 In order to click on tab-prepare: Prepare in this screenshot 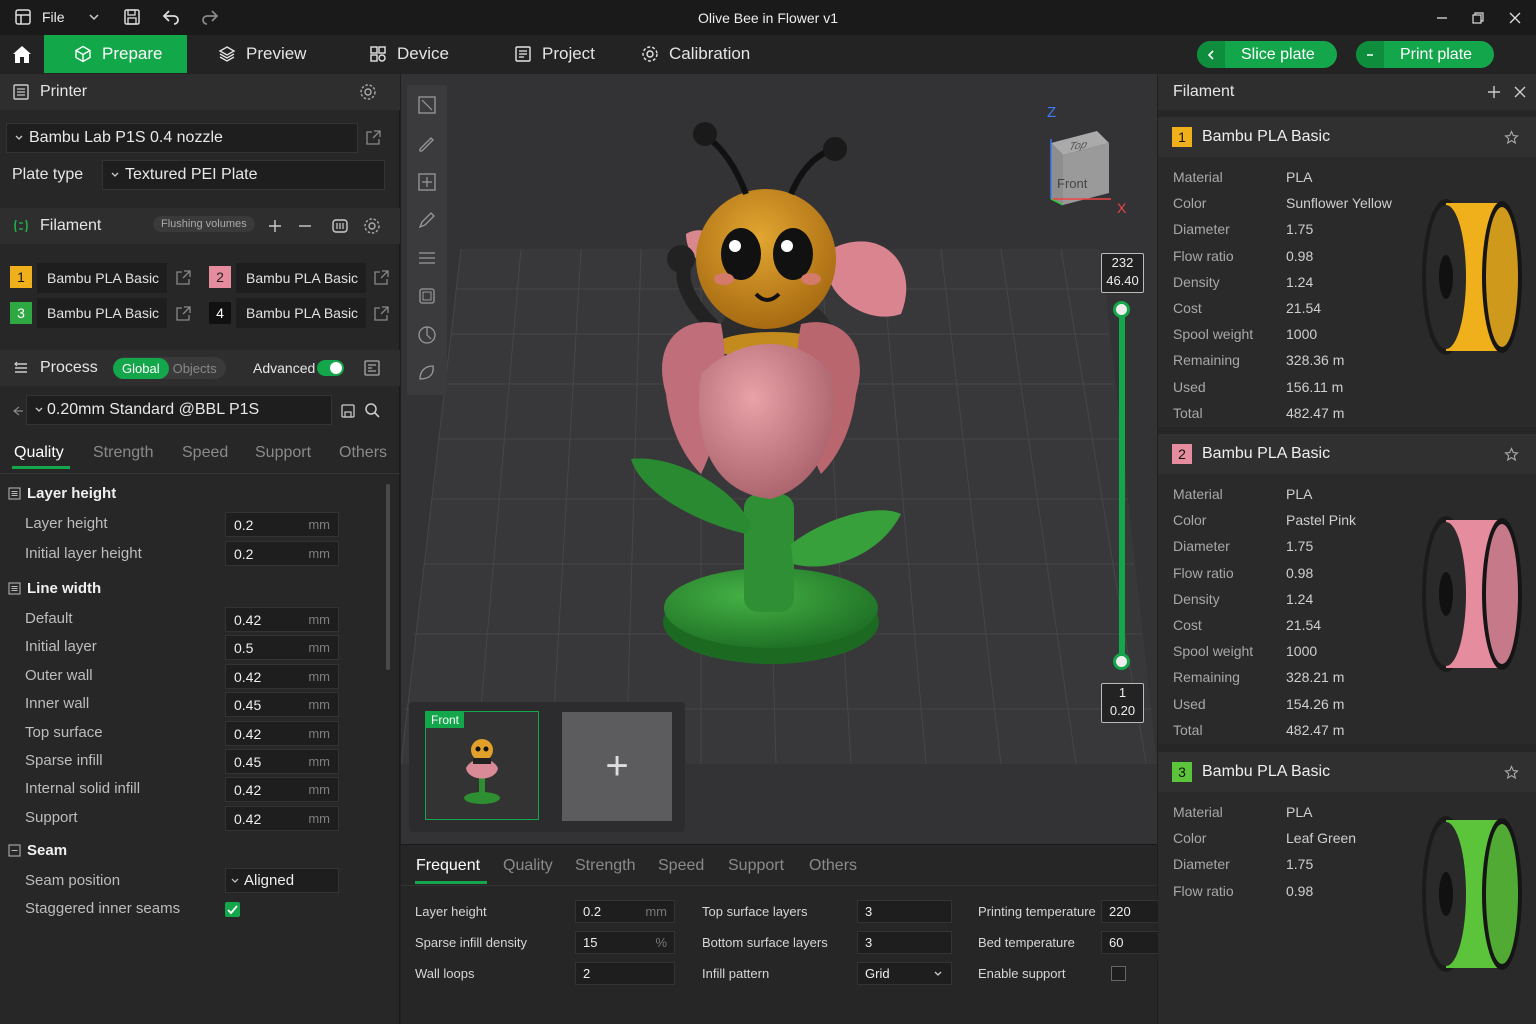, I will do `click(115, 54)`.